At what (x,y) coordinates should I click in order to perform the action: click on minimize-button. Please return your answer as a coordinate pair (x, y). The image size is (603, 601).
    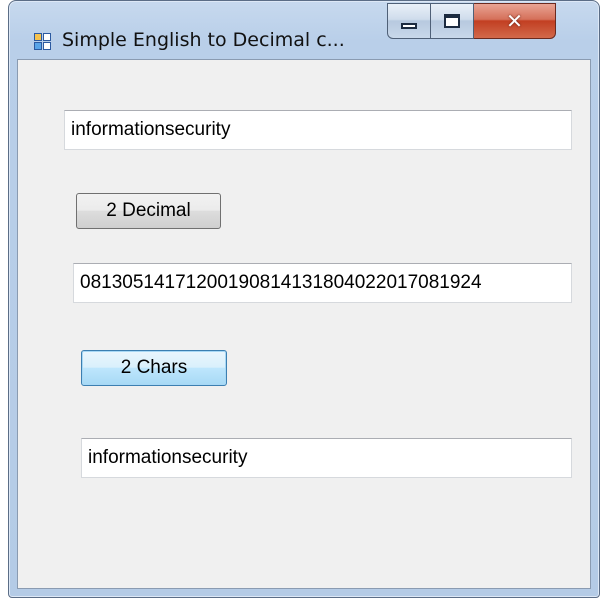
    Looking at the image, I should click on (409, 21).